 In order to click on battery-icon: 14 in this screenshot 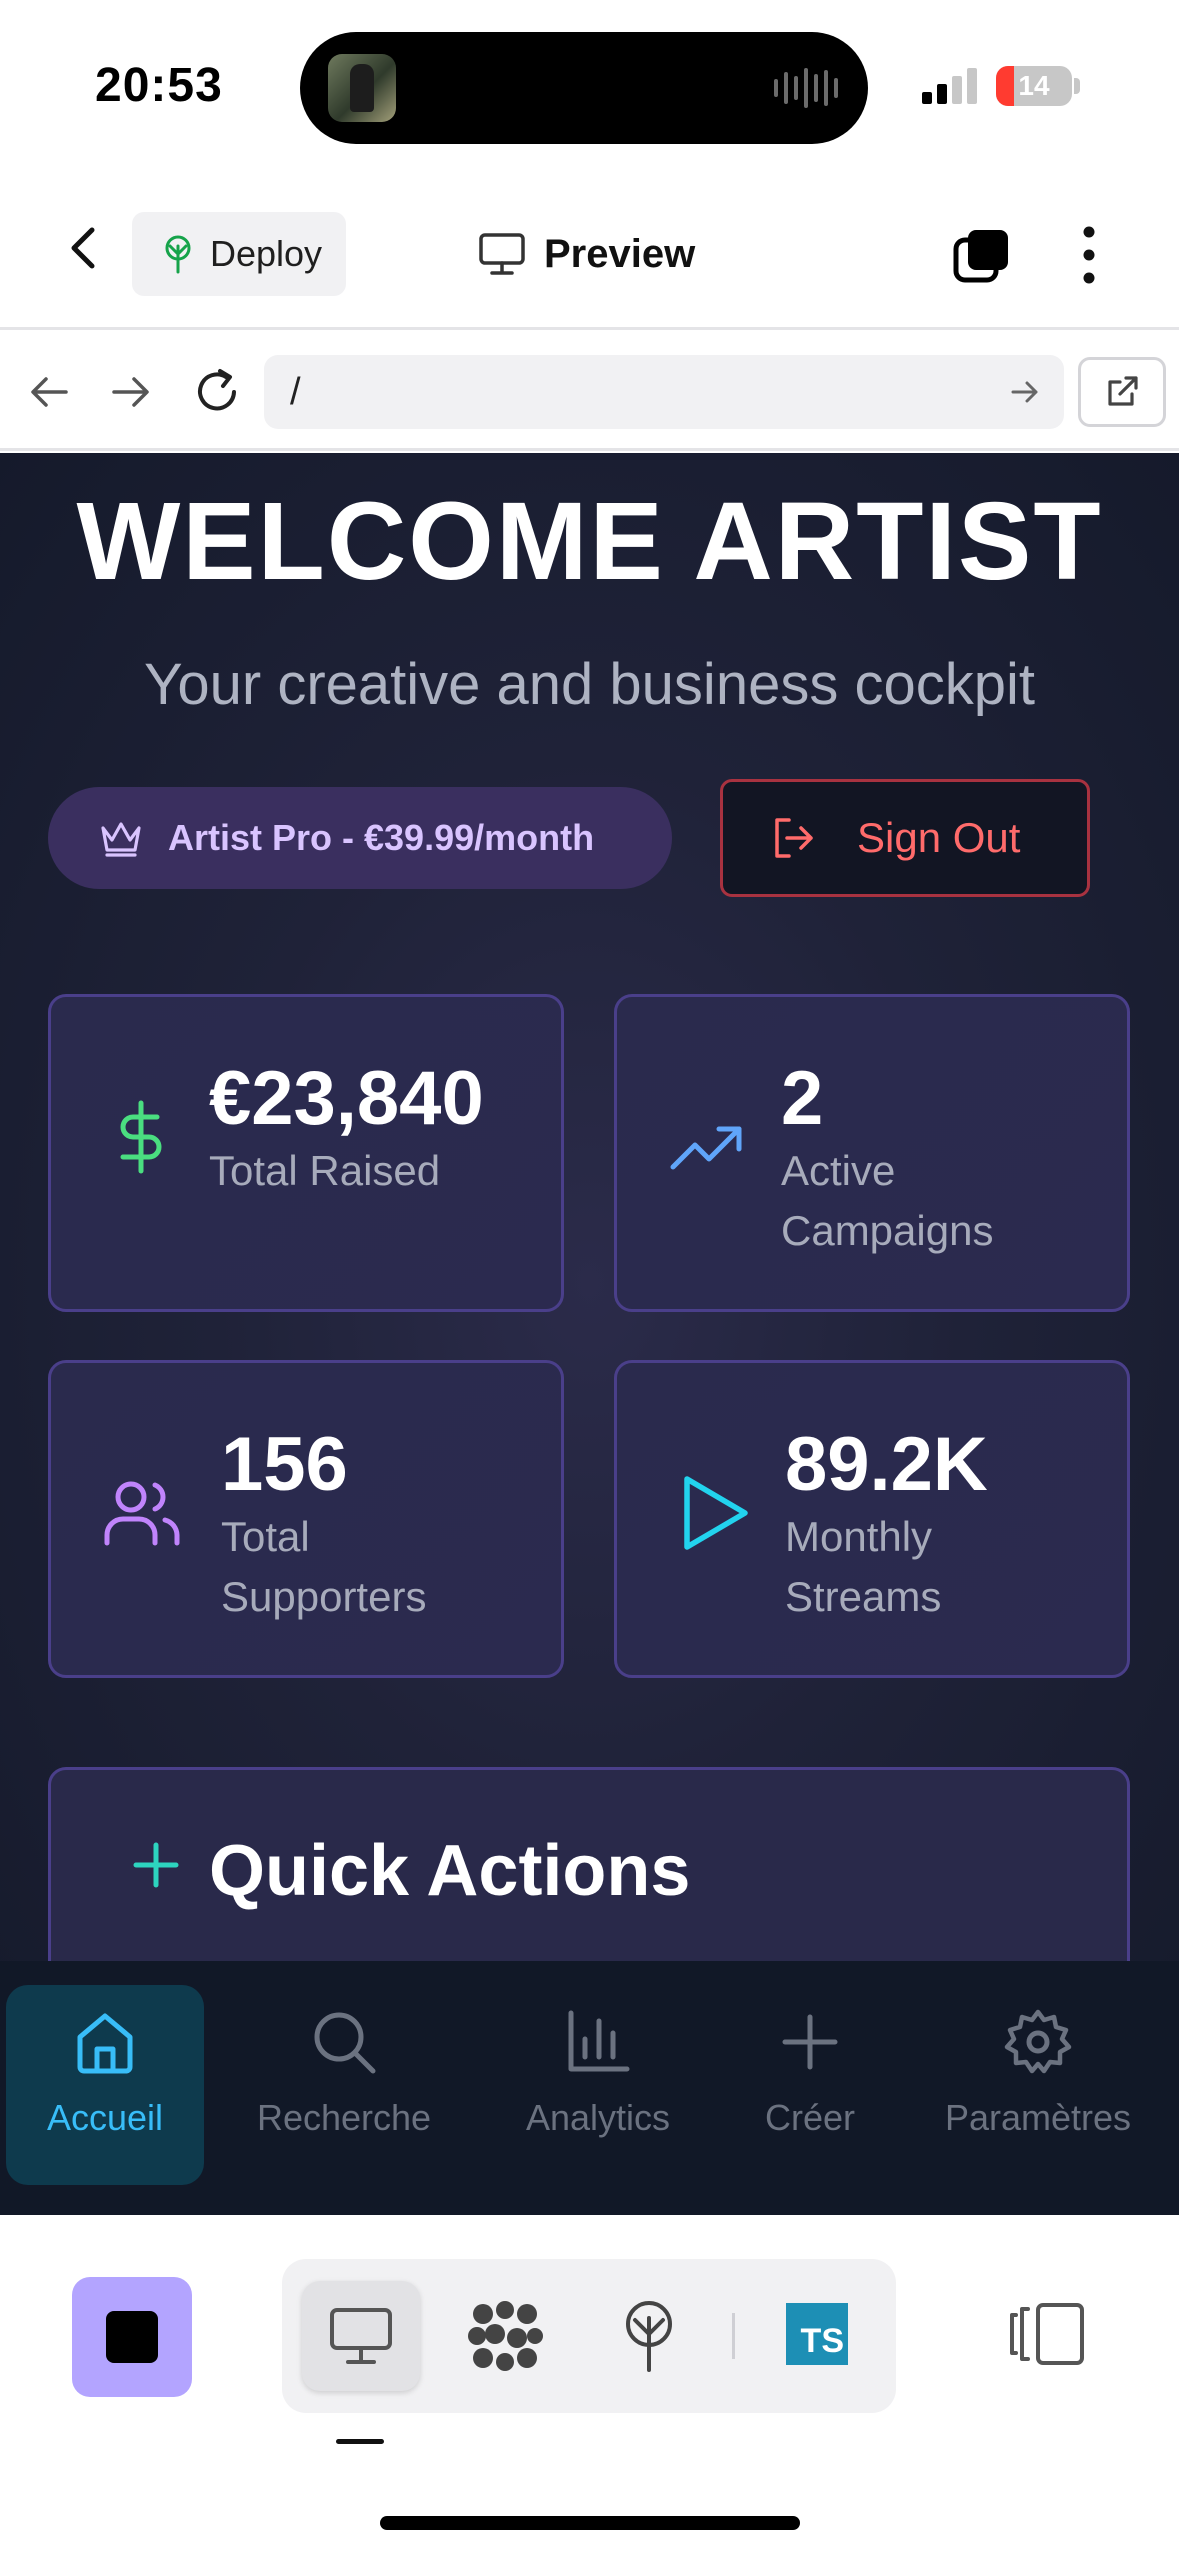, I will do `click(1034, 86)`.